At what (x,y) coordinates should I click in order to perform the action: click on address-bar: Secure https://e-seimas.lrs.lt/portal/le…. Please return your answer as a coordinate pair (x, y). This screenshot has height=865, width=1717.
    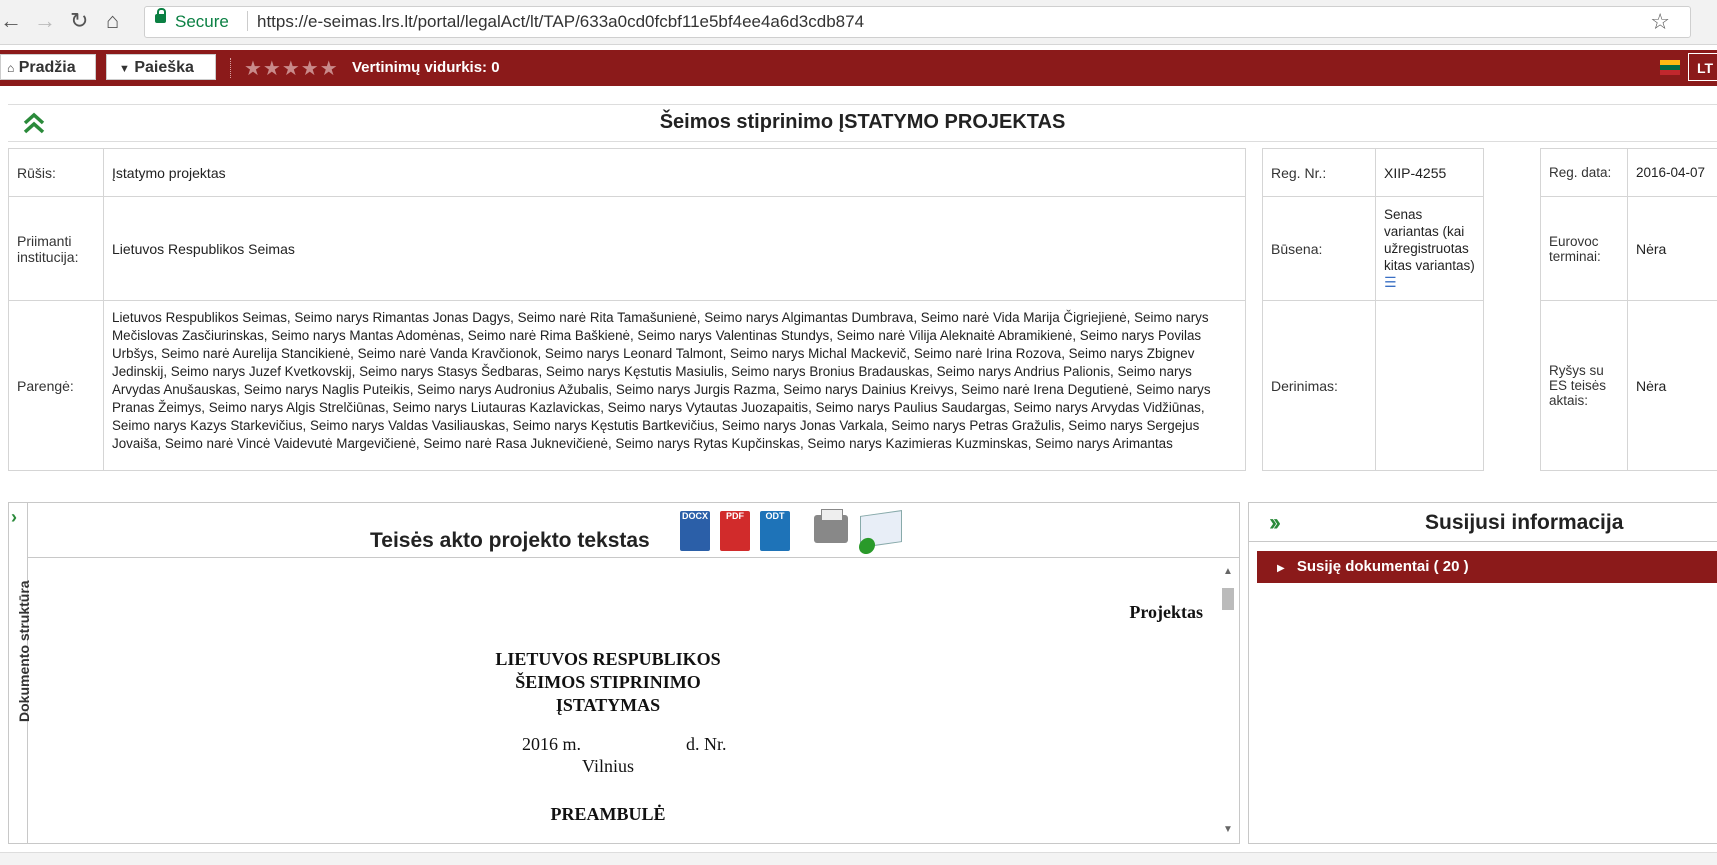
    Looking at the image, I should click on (917, 22).